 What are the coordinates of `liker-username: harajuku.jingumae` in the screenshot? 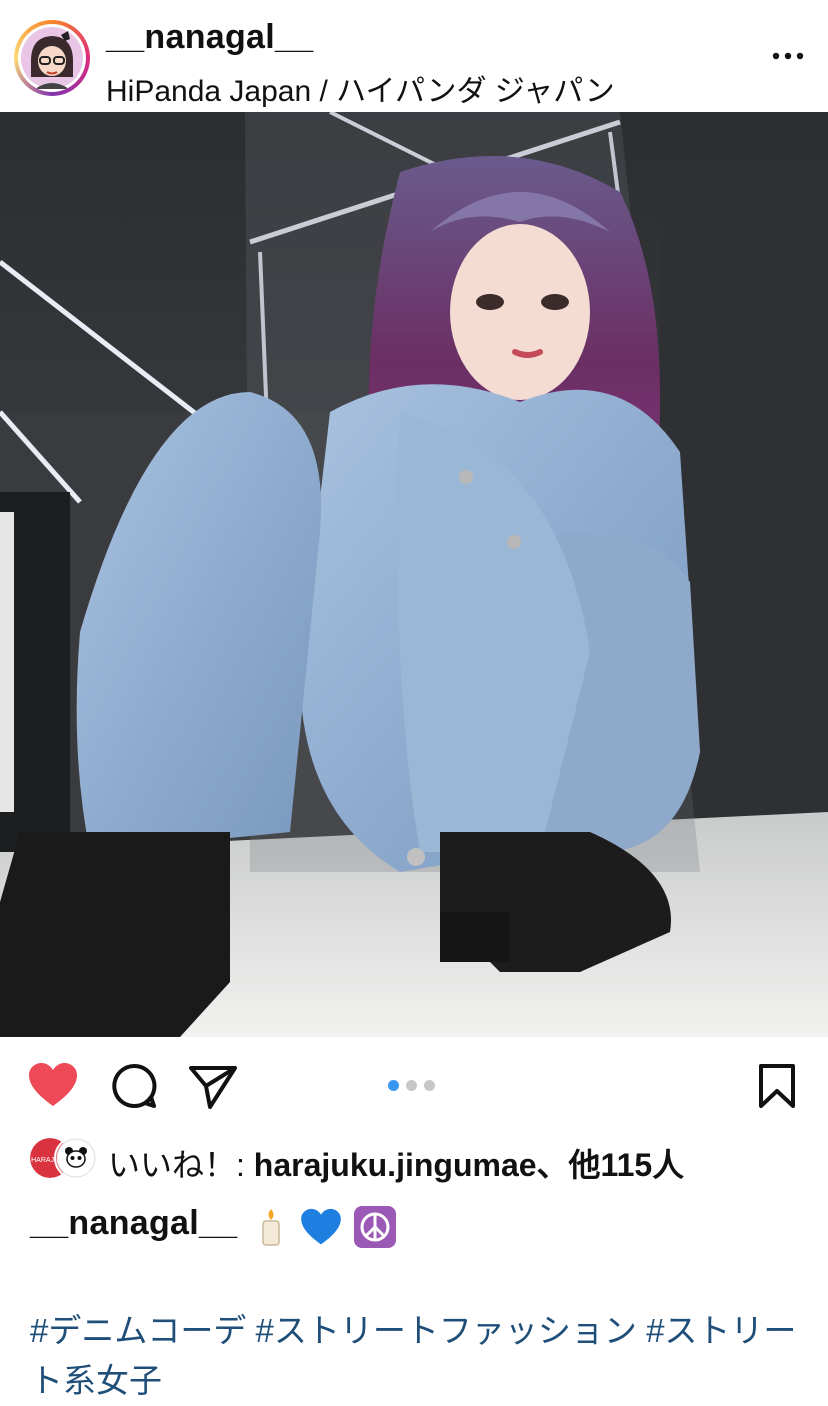 It's located at (395, 1165).